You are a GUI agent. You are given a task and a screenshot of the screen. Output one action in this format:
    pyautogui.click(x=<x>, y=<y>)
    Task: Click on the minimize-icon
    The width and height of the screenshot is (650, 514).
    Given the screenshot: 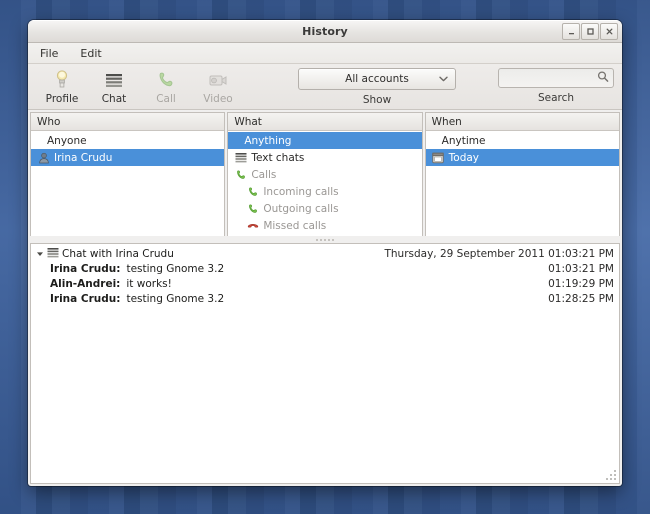 What is the action you would take?
    pyautogui.click(x=571, y=34)
    